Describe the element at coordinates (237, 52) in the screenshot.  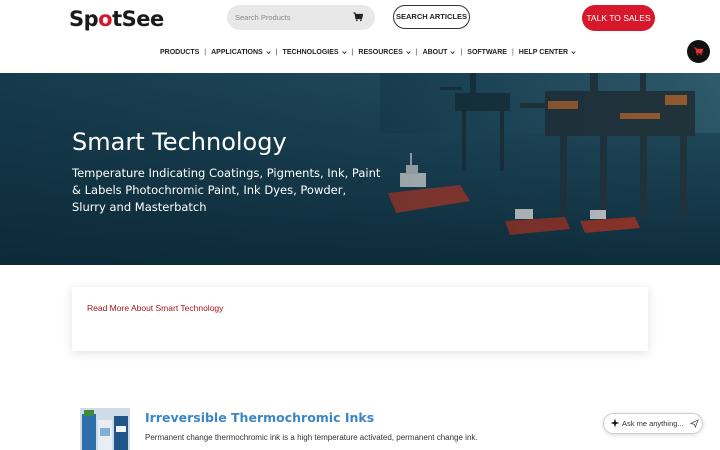
I see `nav-label: APPLICATIONS` at that location.